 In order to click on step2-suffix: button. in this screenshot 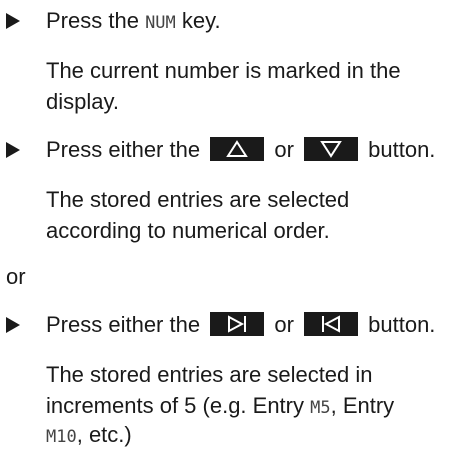, I will do `click(402, 149)`.